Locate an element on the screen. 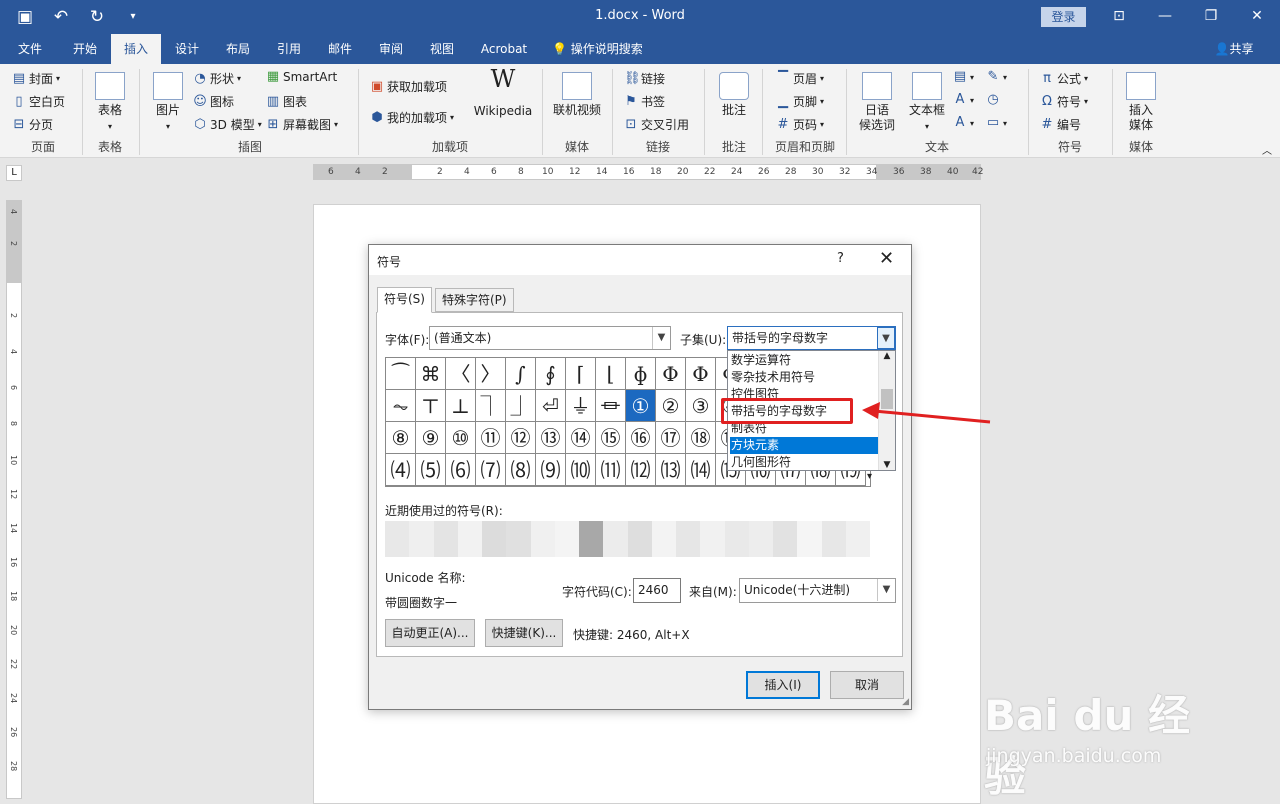  minimize-icon: — is located at coordinates (1165, 16).